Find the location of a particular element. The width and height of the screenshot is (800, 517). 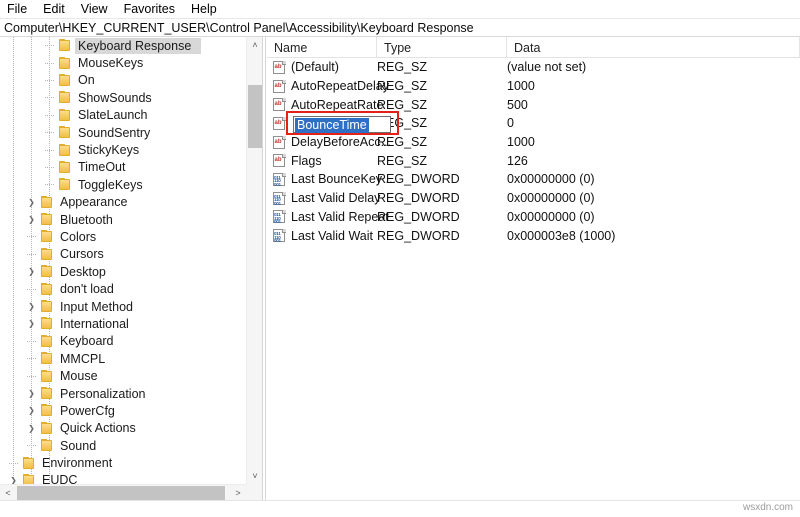

tree-item-keyboard-response: Keyboard Response is located at coordinates (123, 45).